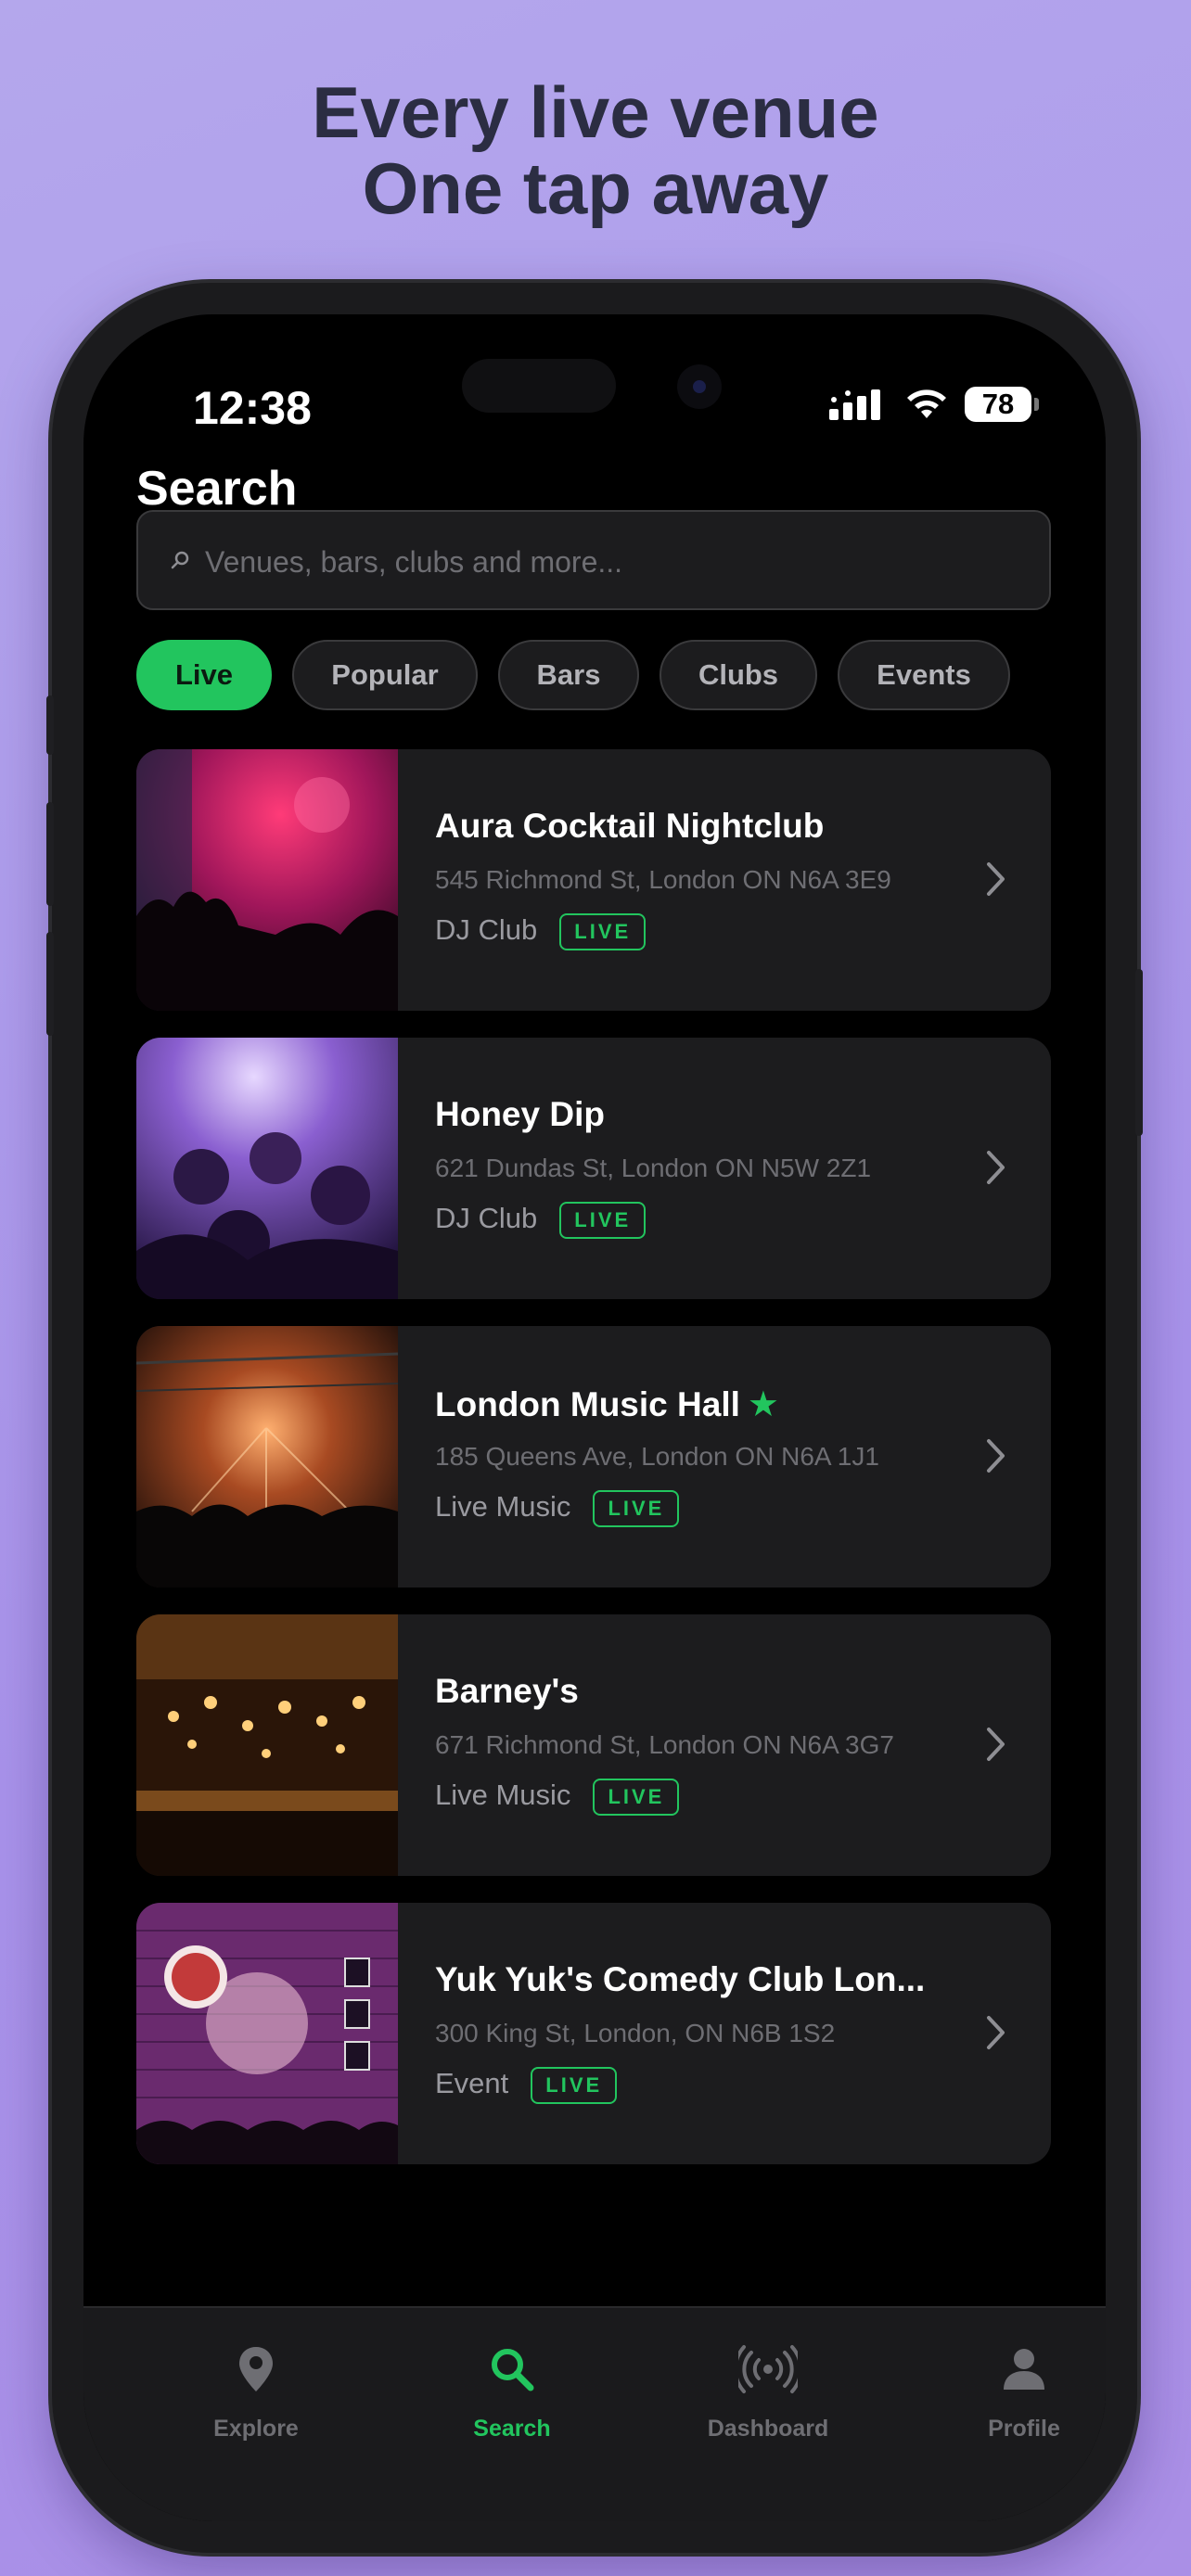 This screenshot has height=2576, width=1191. Describe the element at coordinates (630, 826) in the screenshot. I see `venue-name: Aura Cocktail Nightclub` at that location.